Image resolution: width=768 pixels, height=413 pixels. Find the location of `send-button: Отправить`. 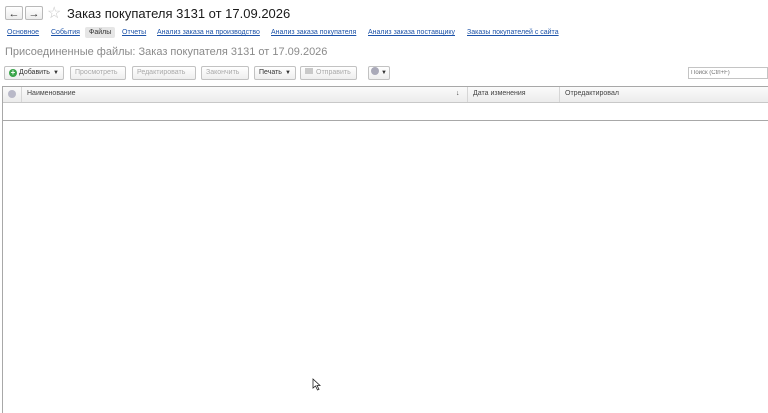

send-button: Отправить is located at coordinates (328, 73).